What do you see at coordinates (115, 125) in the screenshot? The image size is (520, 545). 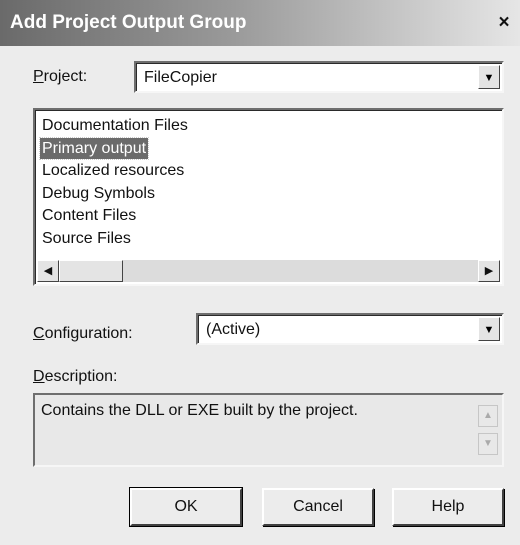 I see `list-item: Documentation Files` at bounding box center [115, 125].